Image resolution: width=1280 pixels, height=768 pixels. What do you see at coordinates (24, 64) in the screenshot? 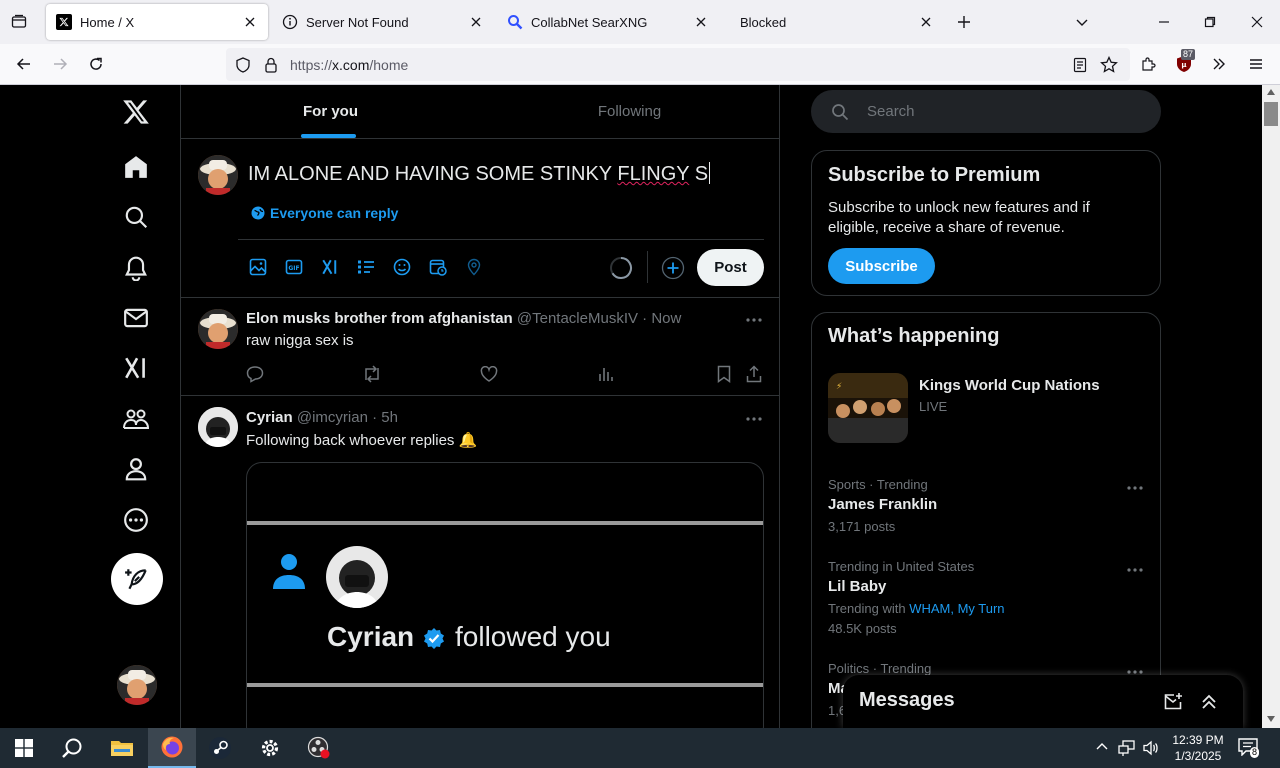
I see `back-arrow-icon` at bounding box center [24, 64].